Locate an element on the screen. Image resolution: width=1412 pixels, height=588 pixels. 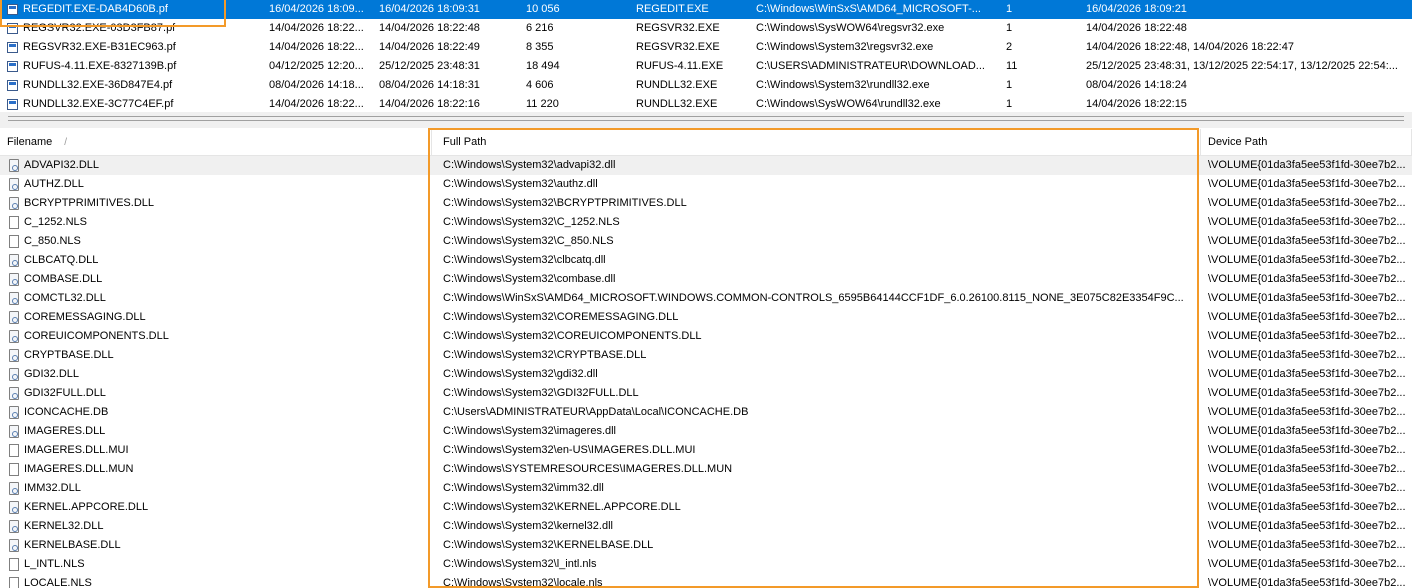
cell-modified: 14/04/2026 18:22:49 is located at coordinates (429, 47).